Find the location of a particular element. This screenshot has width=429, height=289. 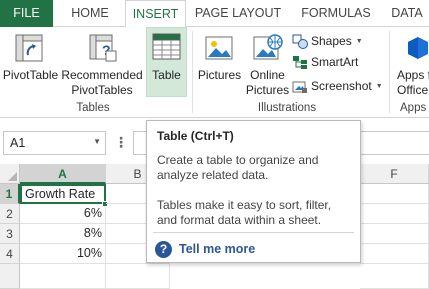

shapes-button: Shapes ▼ is located at coordinates (327, 41).